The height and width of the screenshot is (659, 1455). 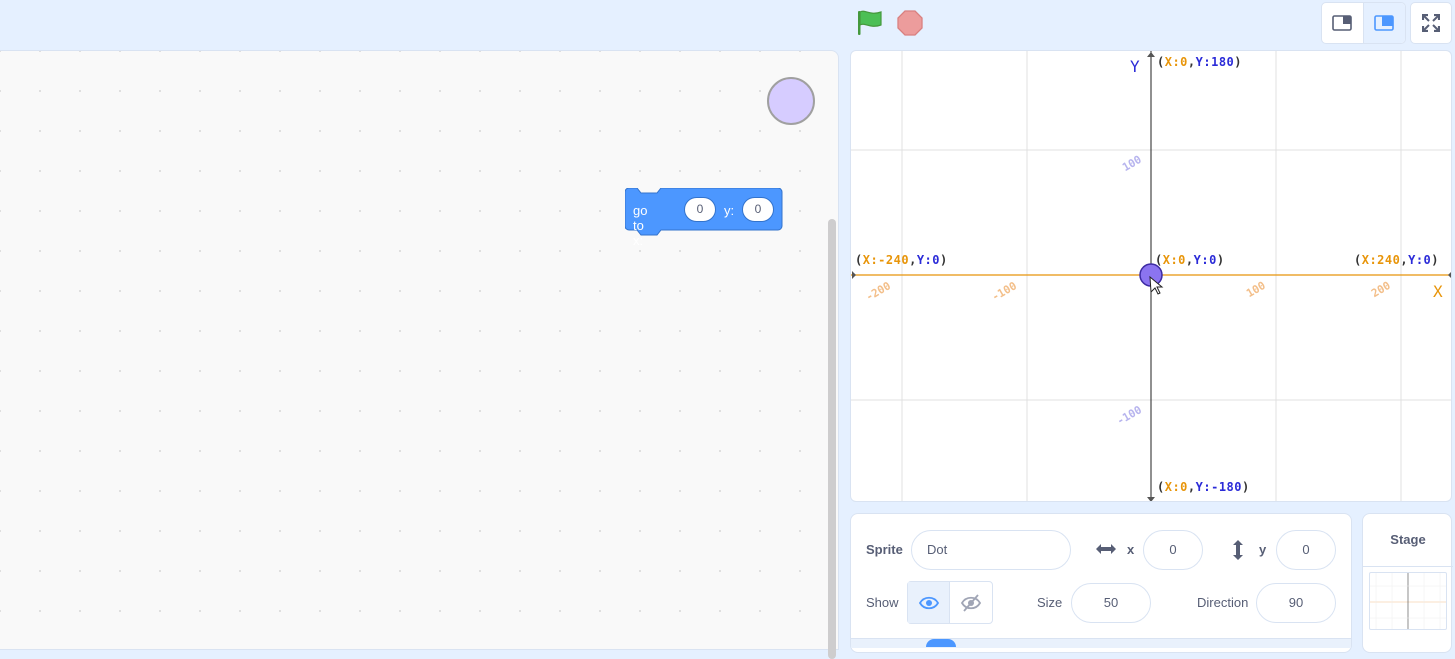 I want to click on fullscreen-icon, so click(x=1431, y=23).